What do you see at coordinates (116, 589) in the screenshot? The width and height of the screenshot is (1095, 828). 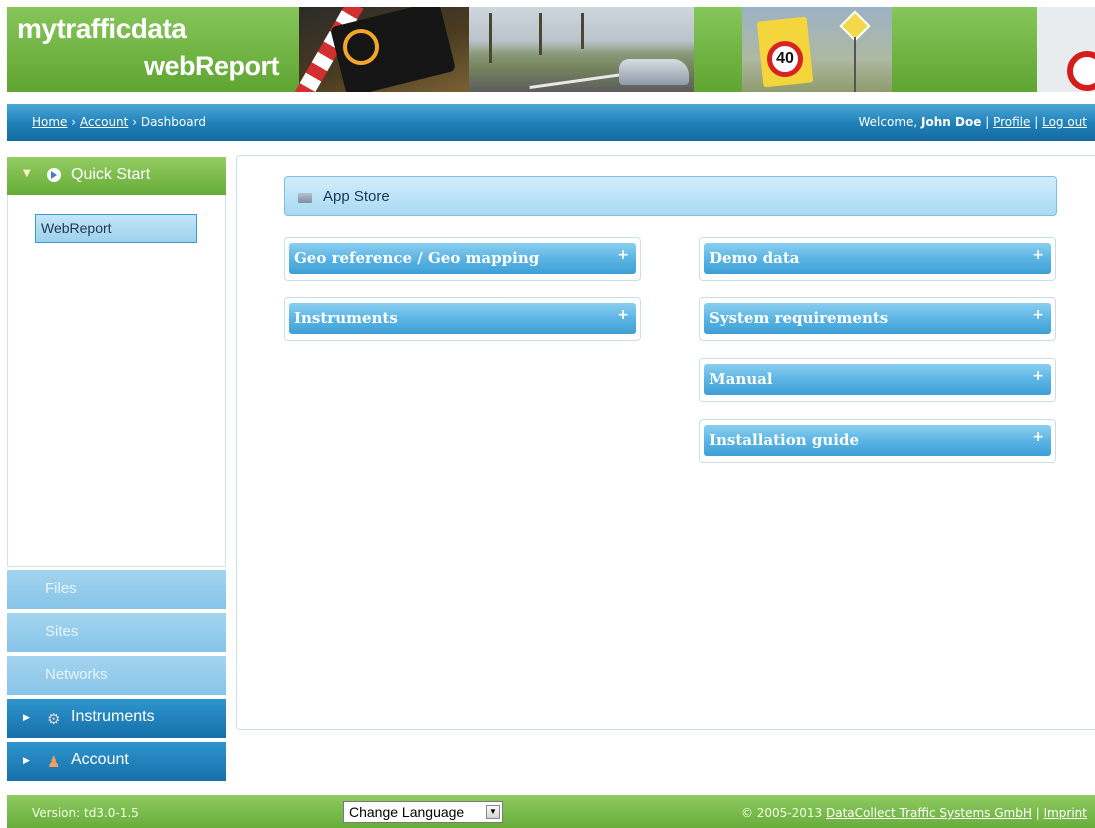 I see `sidebar-item-files: Files` at bounding box center [116, 589].